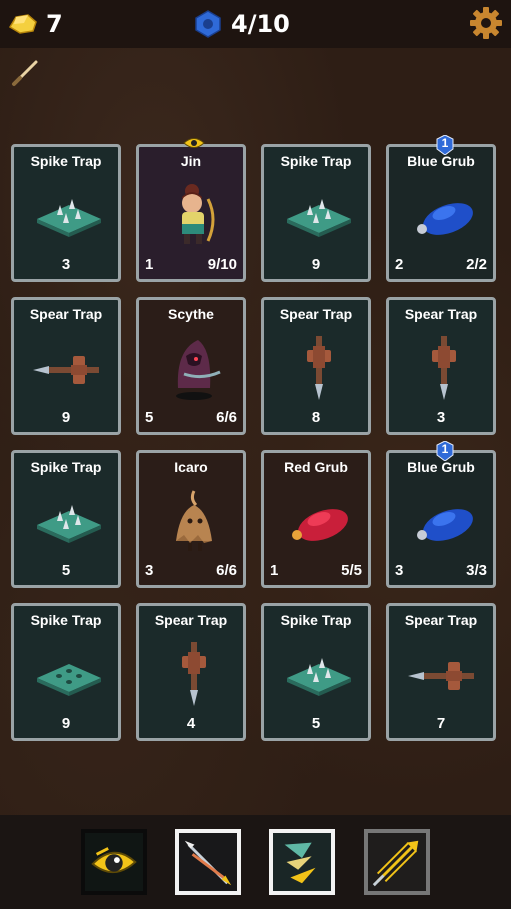 The height and width of the screenshot is (909, 511). What do you see at coordinates (255, 862) in the screenshot?
I see `skill-bar` at bounding box center [255, 862].